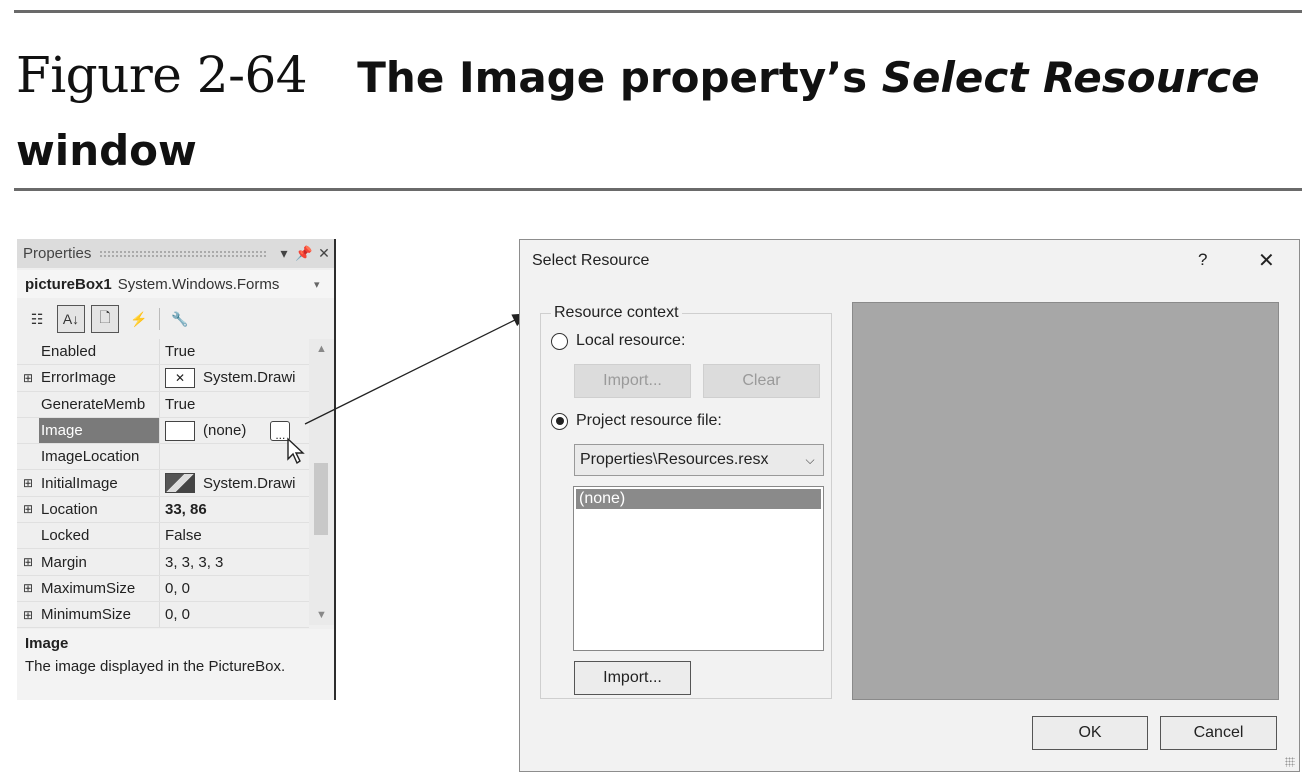 Image resolution: width=1304 pixels, height=776 pixels. Describe the element at coordinates (1090, 733) in the screenshot. I see `ok-button: OK` at that location.